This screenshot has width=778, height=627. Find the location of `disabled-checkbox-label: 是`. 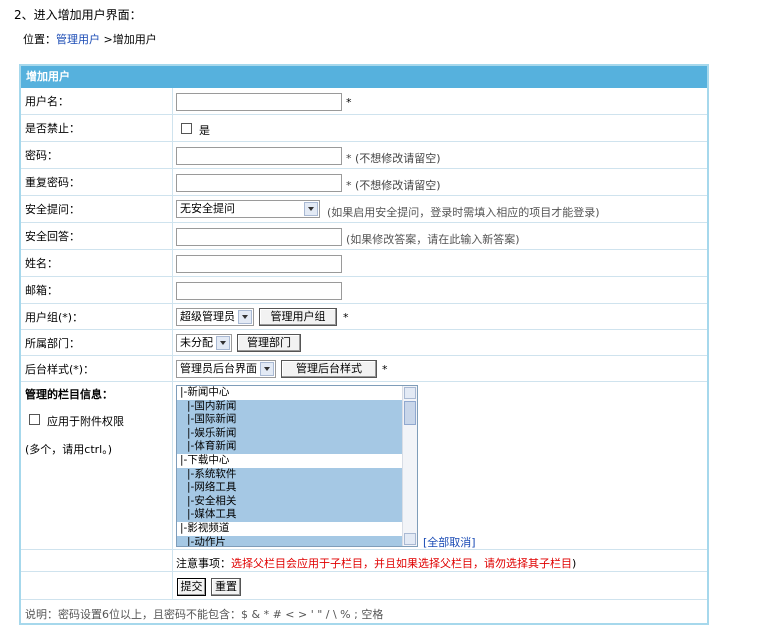

disabled-checkbox-label: 是 is located at coordinates (204, 130).